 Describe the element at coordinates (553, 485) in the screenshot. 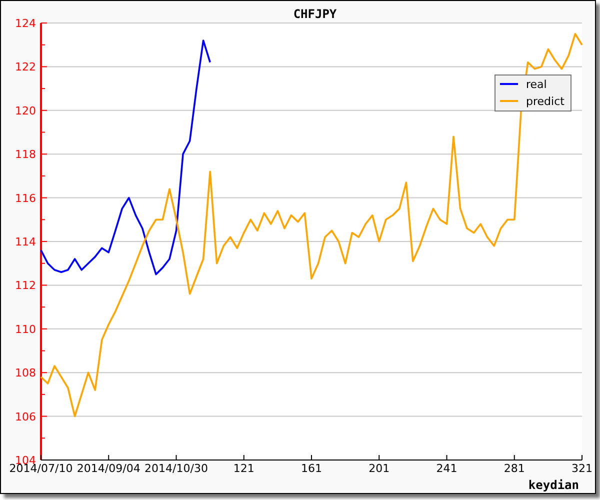

I see `x-axis-label: keydian` at that location.